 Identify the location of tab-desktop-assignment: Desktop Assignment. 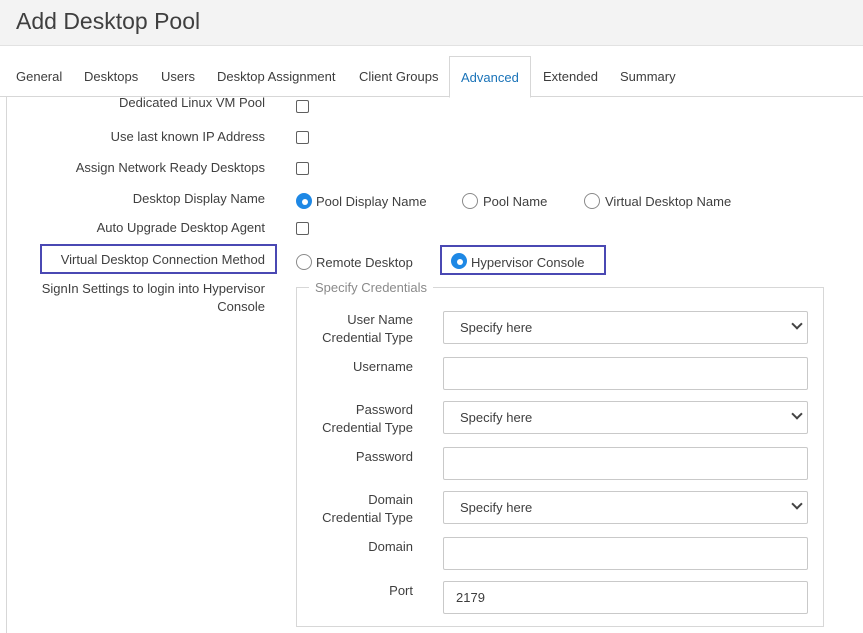
(276, 76).